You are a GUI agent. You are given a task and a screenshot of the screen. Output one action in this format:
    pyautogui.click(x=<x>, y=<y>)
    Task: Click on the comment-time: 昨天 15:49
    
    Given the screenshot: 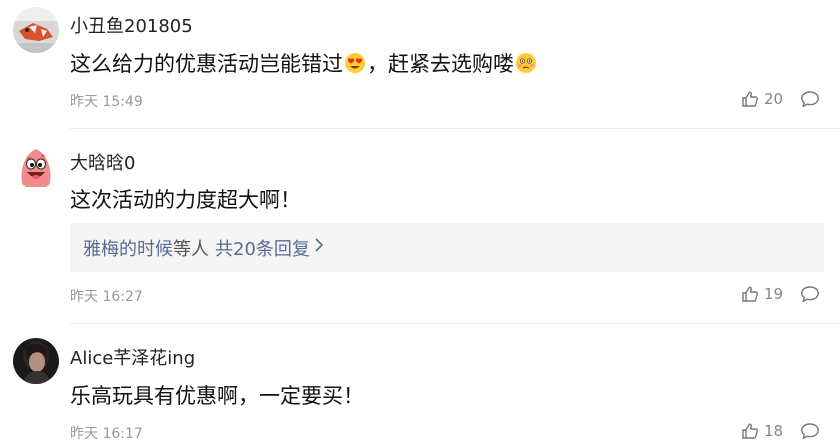 What is the action you would take?
    pyautogui.click(x=106, y=102)
    